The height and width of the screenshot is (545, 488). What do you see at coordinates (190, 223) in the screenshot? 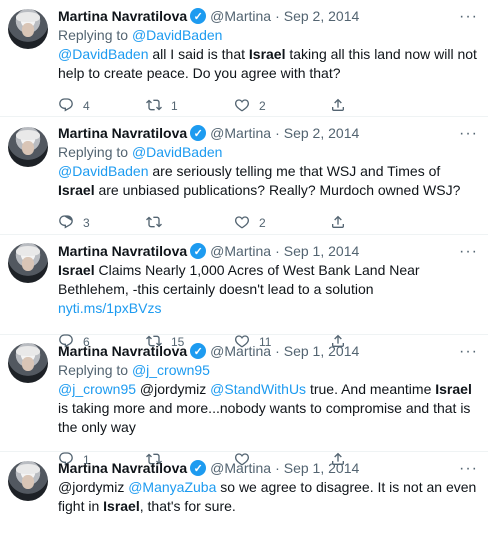
I see `retweet-button` at bounding box center [190, 223].